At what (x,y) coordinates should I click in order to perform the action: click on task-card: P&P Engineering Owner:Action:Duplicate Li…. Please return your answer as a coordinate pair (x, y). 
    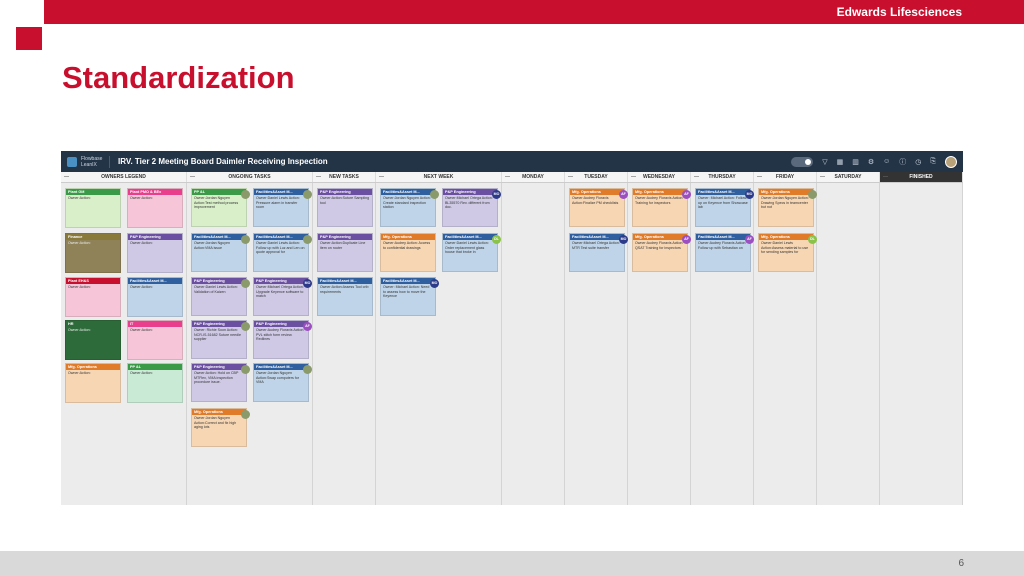
    Looking at the image, I should click on (345, 252).